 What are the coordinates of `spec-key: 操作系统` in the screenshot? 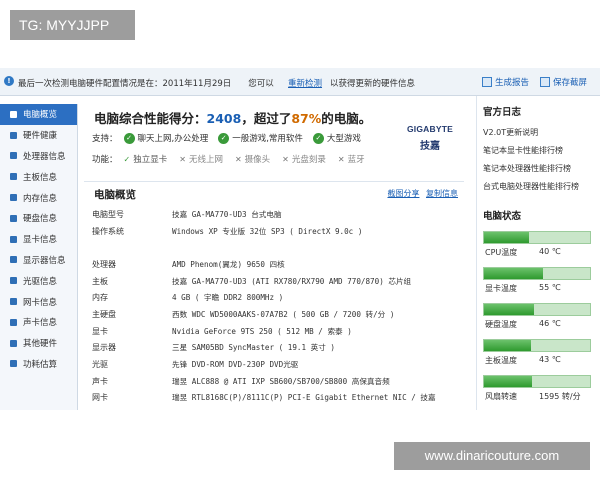 It's located at (108, 231).